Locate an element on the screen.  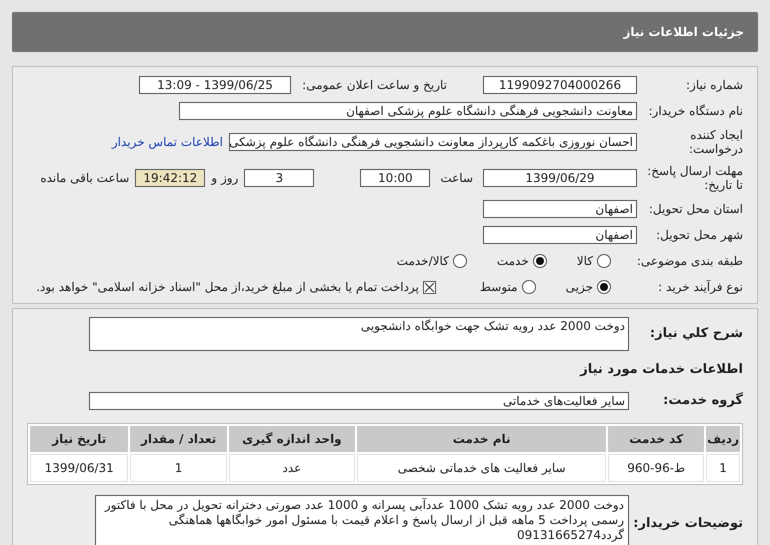
radio-label: کالا is located at coordinates (584, 261).